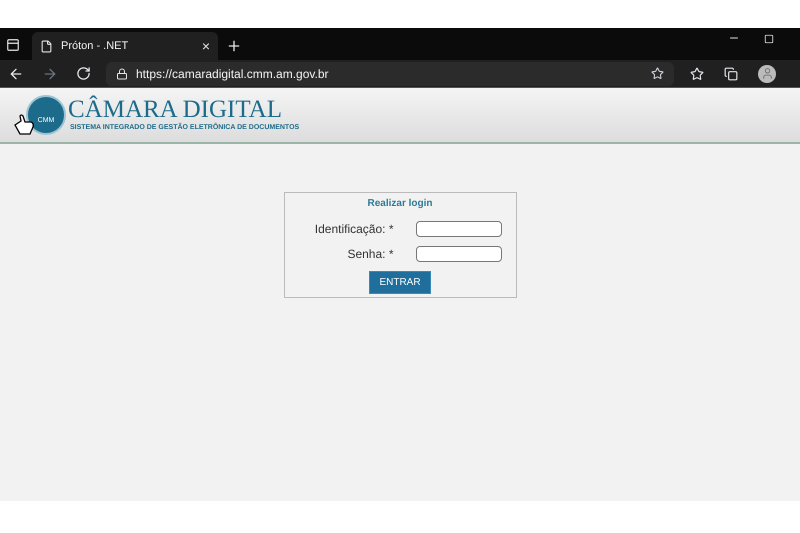 The width and height of the screenshot is (800, 533). I want to click on lock-icon, so click(122, 74).